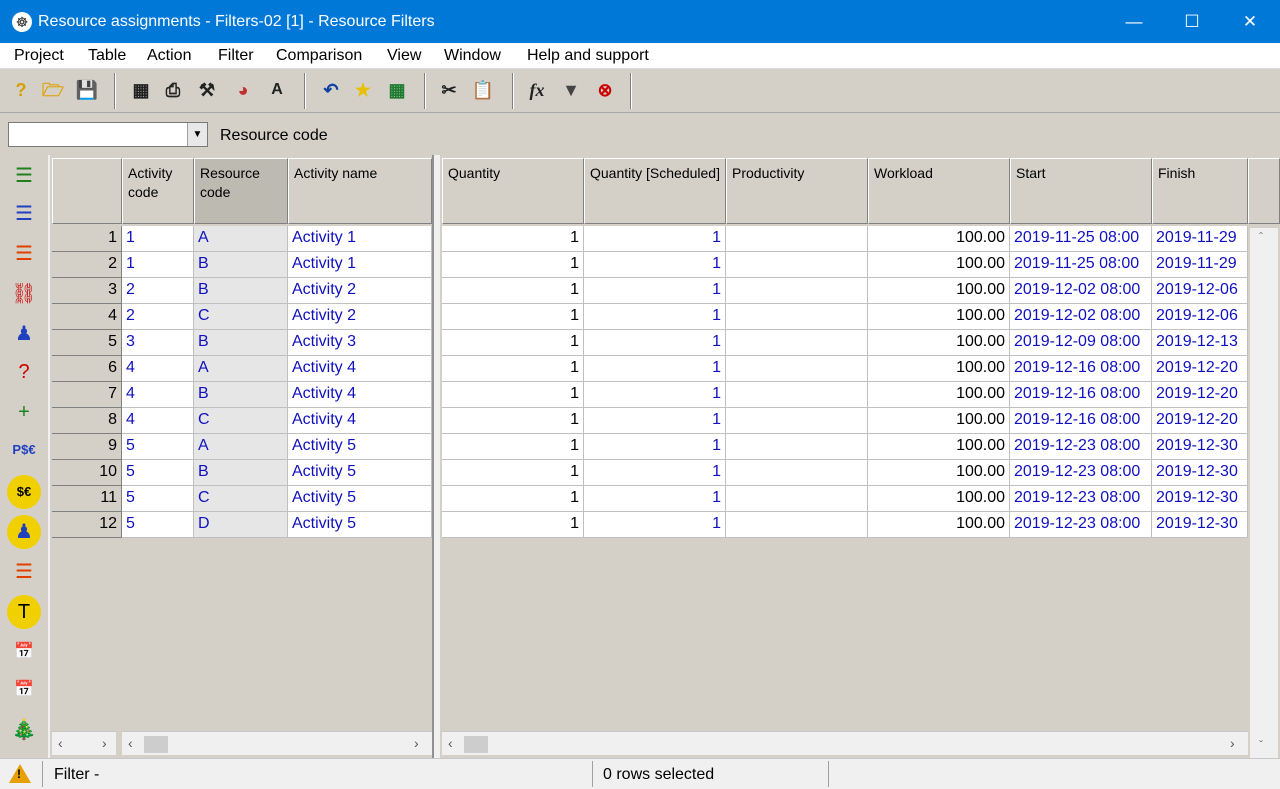  I want to click on row-number: 6, so click(87, 369).